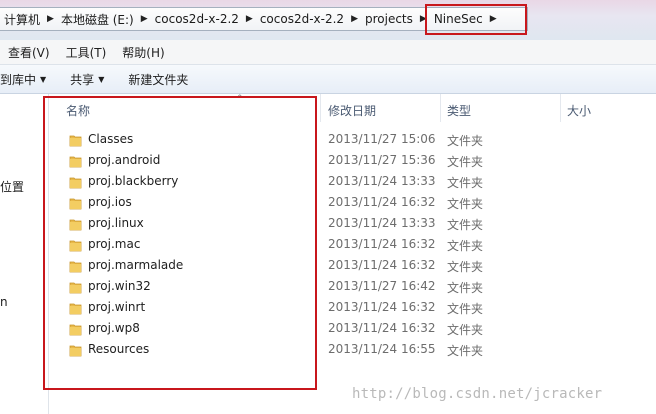  What do you see at coordinates (352, 110) in the screenshot?
I see `column-date: 修改日期` at bounding box center [352, 110].